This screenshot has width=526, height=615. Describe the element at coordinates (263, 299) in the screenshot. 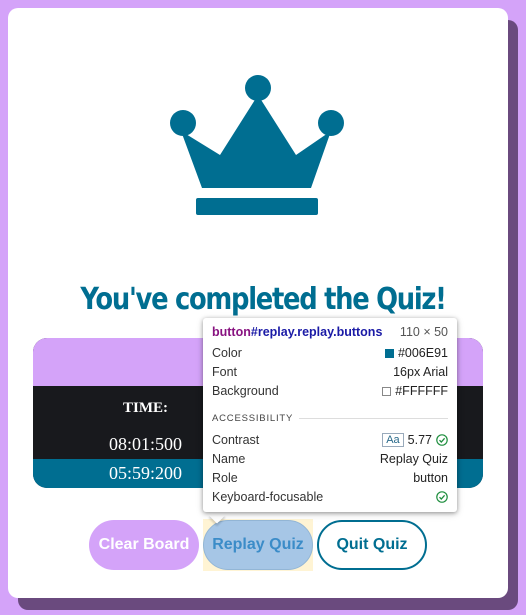

I see `completion-heading: You've completed the Quiz!` at that location.